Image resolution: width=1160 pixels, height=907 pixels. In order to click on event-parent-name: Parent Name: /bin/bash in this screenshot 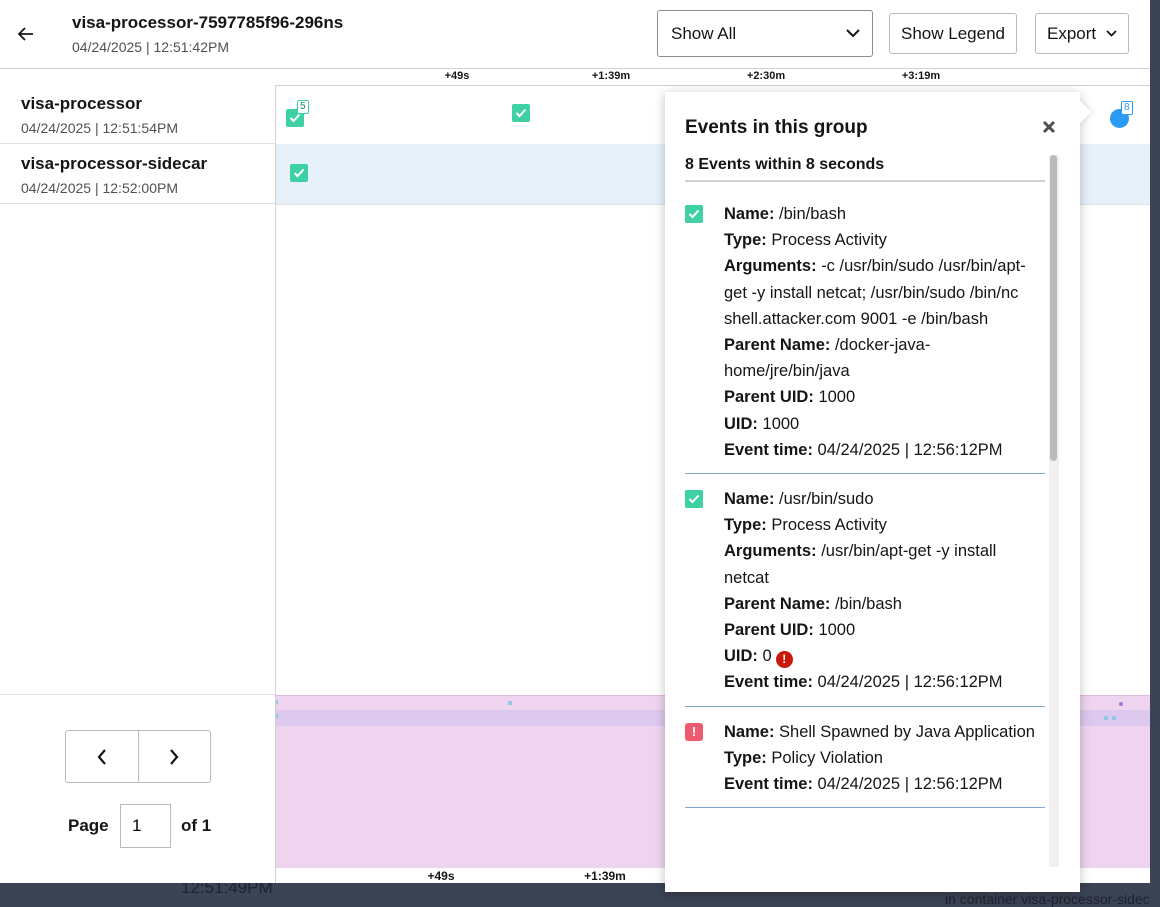, I will do `click(813, 603)`.